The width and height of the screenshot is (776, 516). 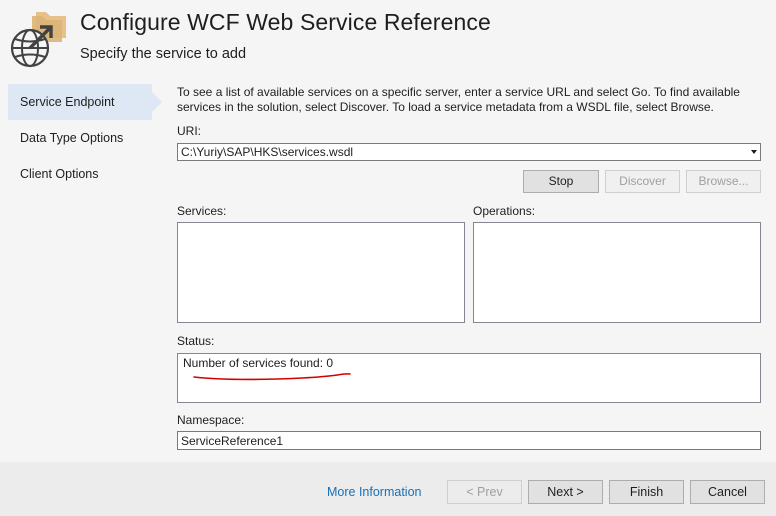 I want to click on wcf-service-globe-icon, so click(x=38, y=40).